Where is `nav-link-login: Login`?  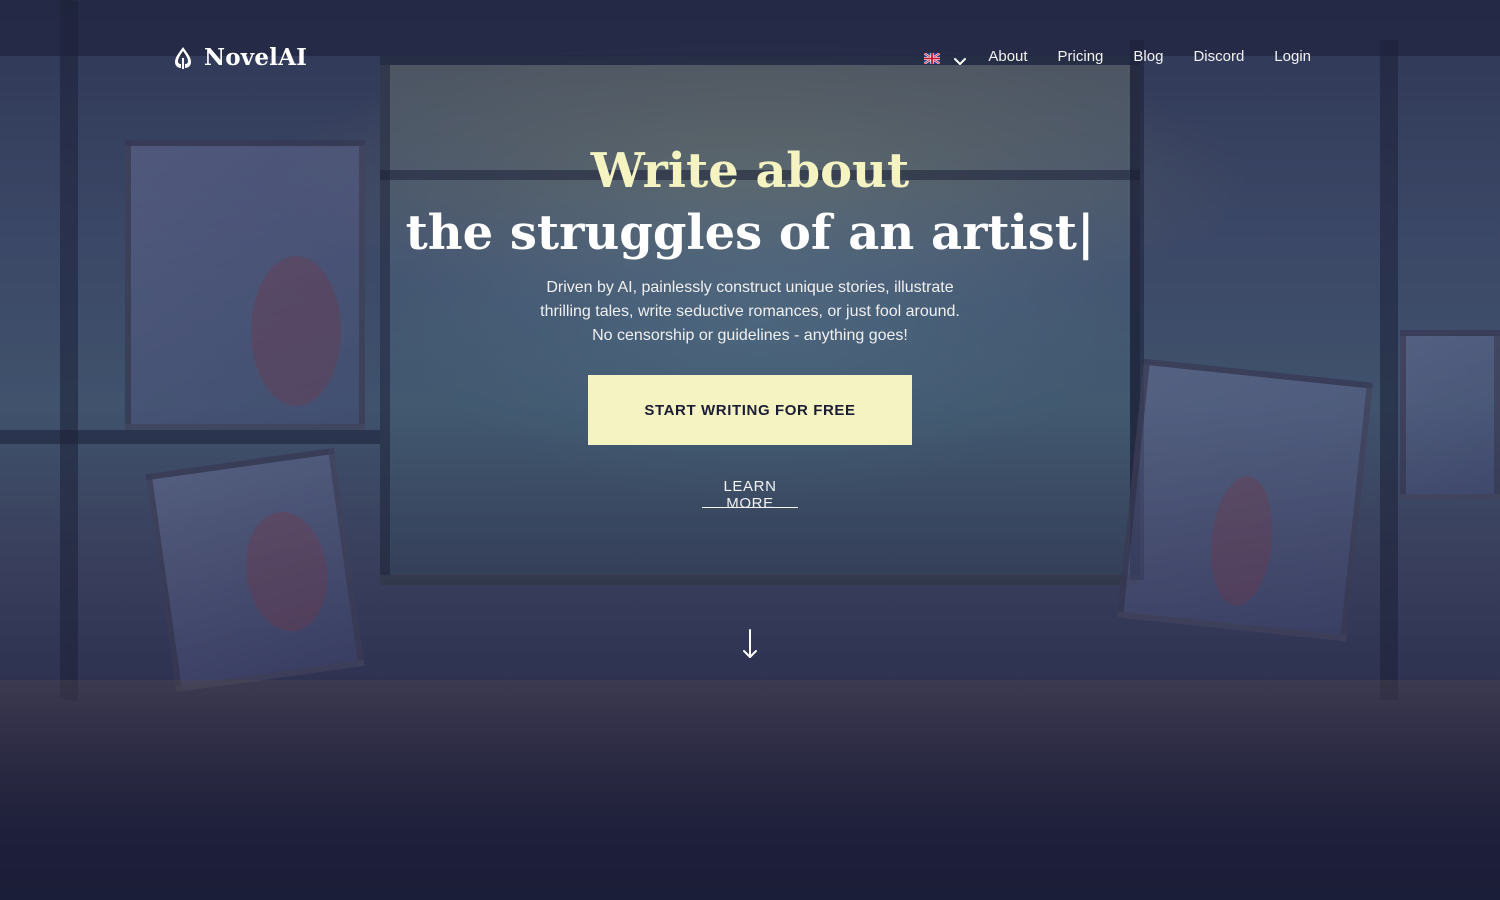
nav-link-login: Login is located at coordinates (1292, 56).